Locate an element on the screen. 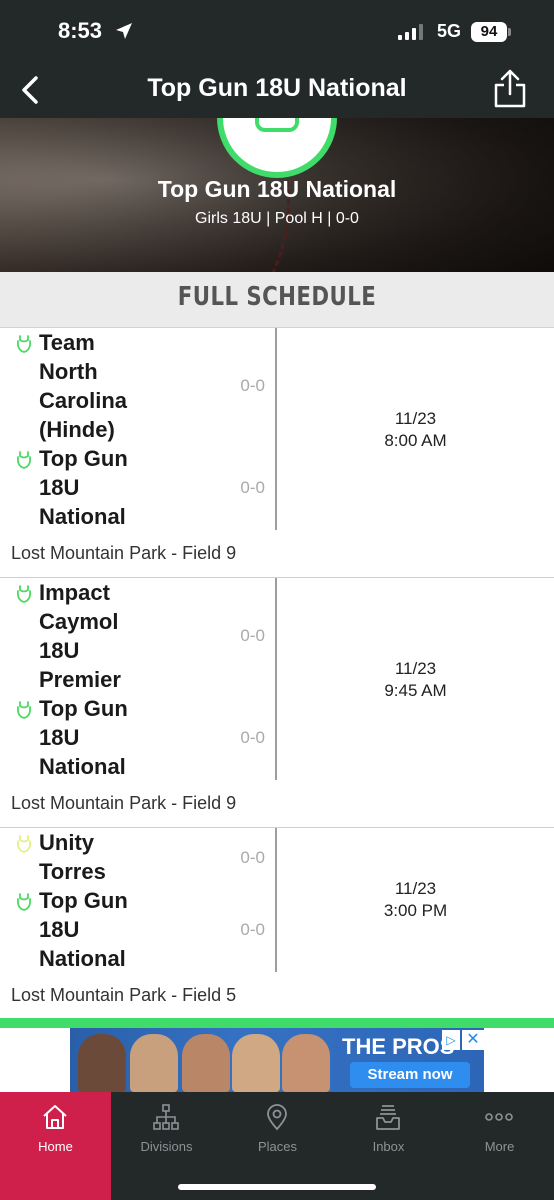 The height and width of the screenshot is (1200, 554). team-row: Team North Carolina (Hinde) 0-0 is located at coordinates (137, 386).